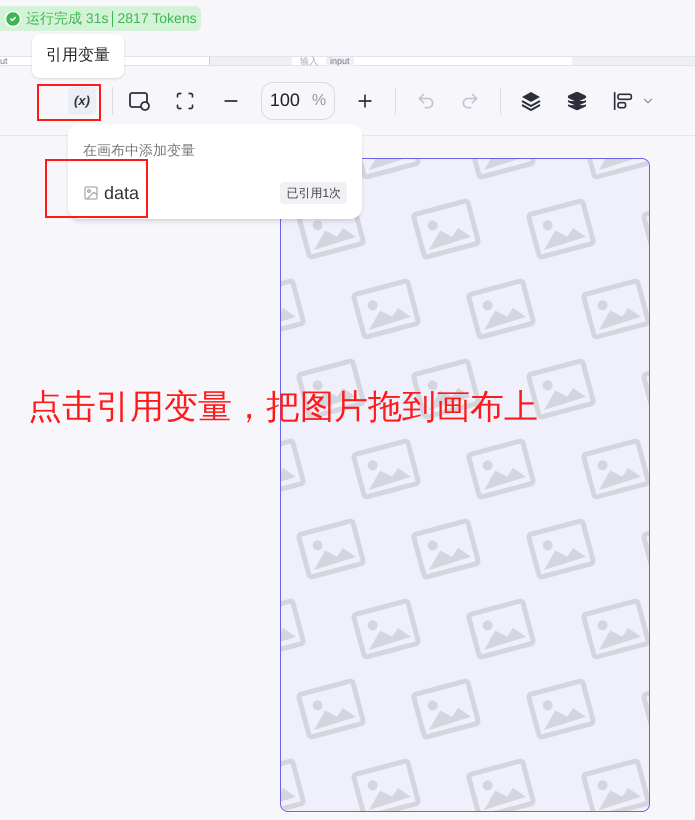  I want to click on align-left-icon, so click(623, 100).